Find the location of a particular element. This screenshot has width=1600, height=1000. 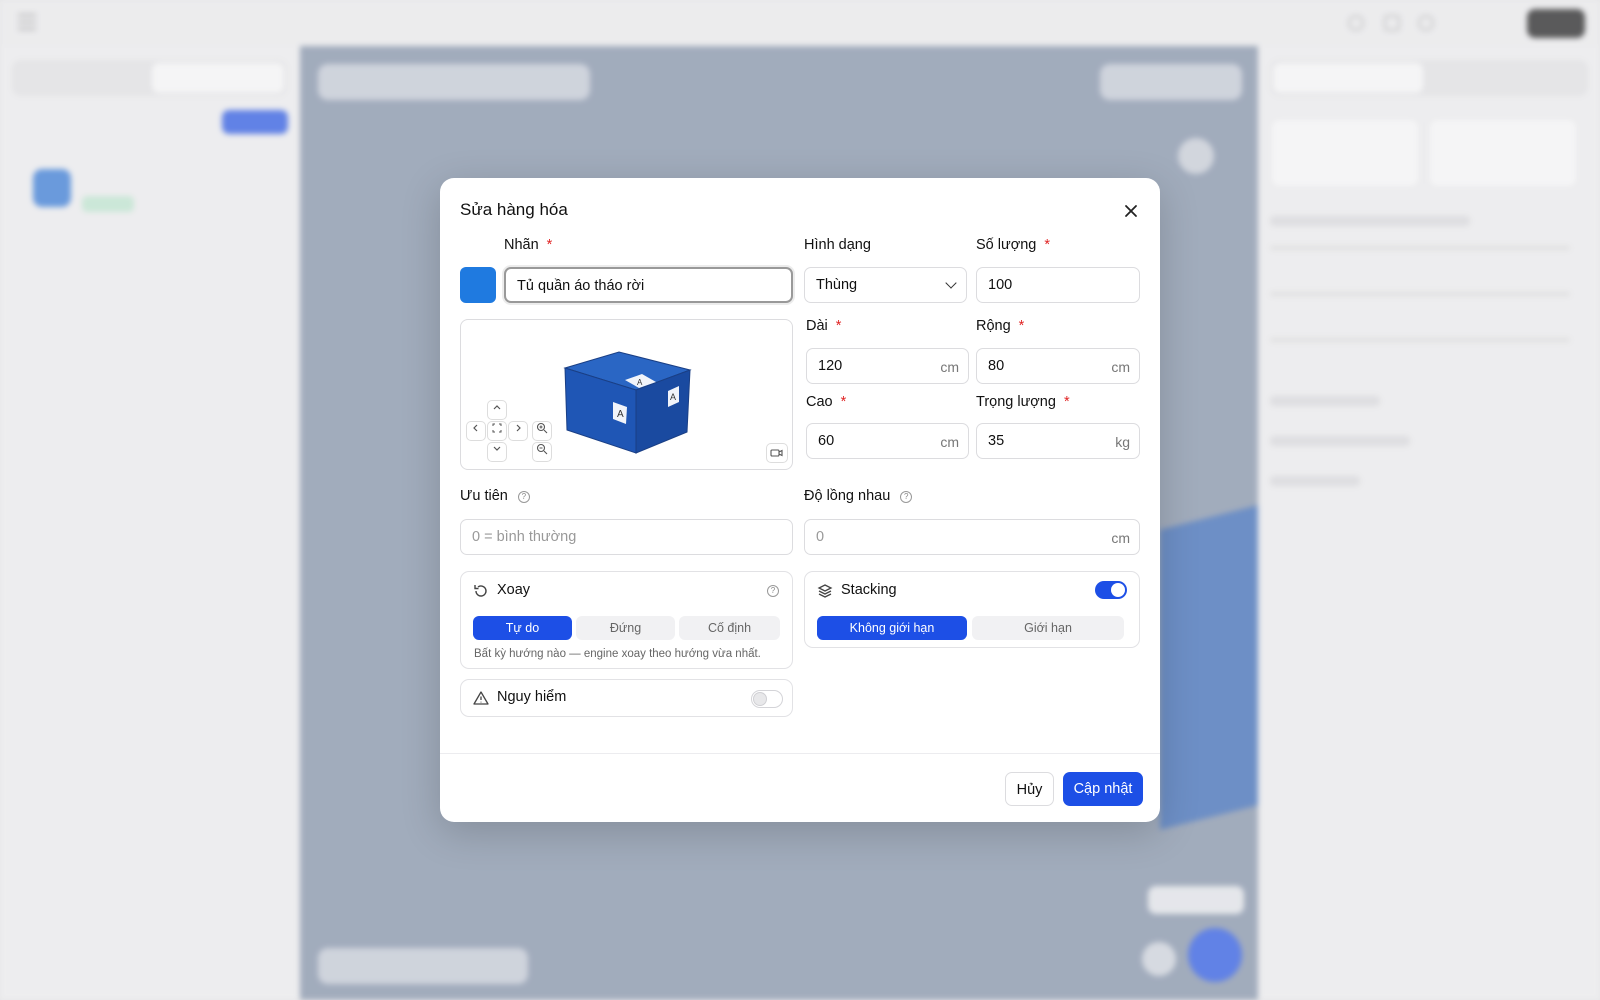

length-field-label: Dài * is located at coordinates (824, 326).